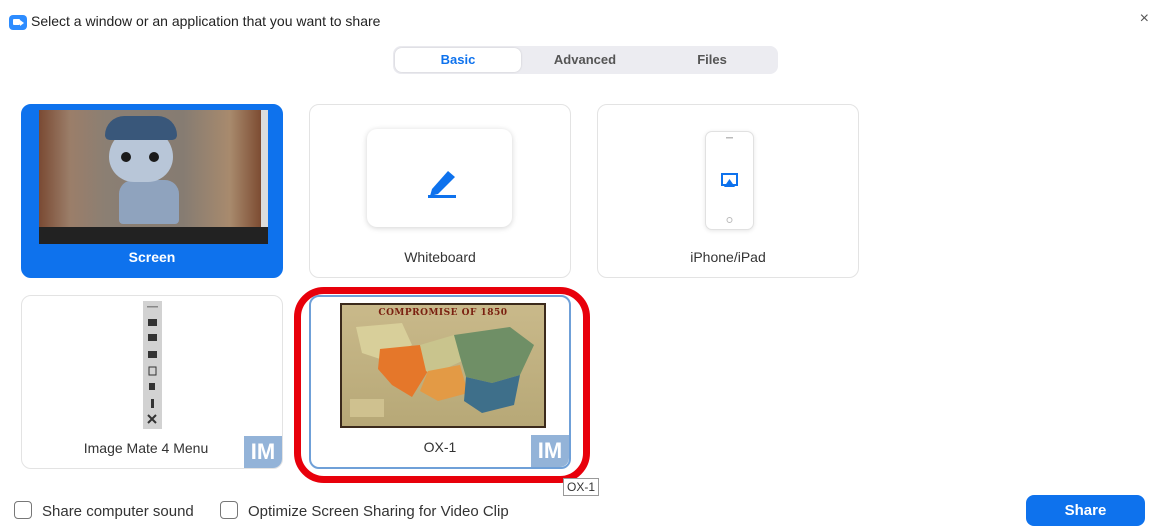  What do you see at coordinates (440, 257) in the screenshot?
I see `whiteboard-label: Whiteboard` at bounding box center [440, 257].